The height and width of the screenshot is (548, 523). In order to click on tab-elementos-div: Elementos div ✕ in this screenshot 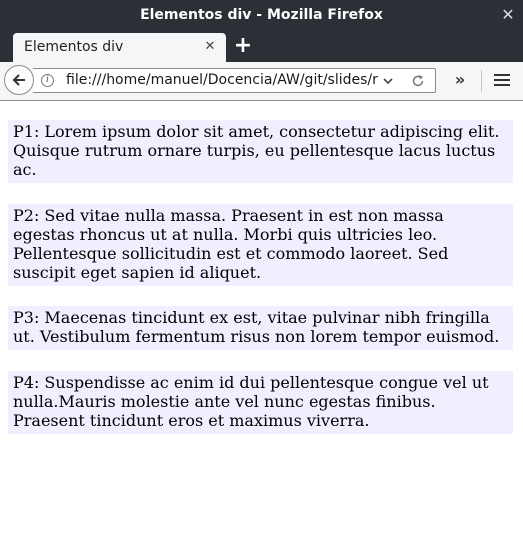, I will do `click(119, 47)`.